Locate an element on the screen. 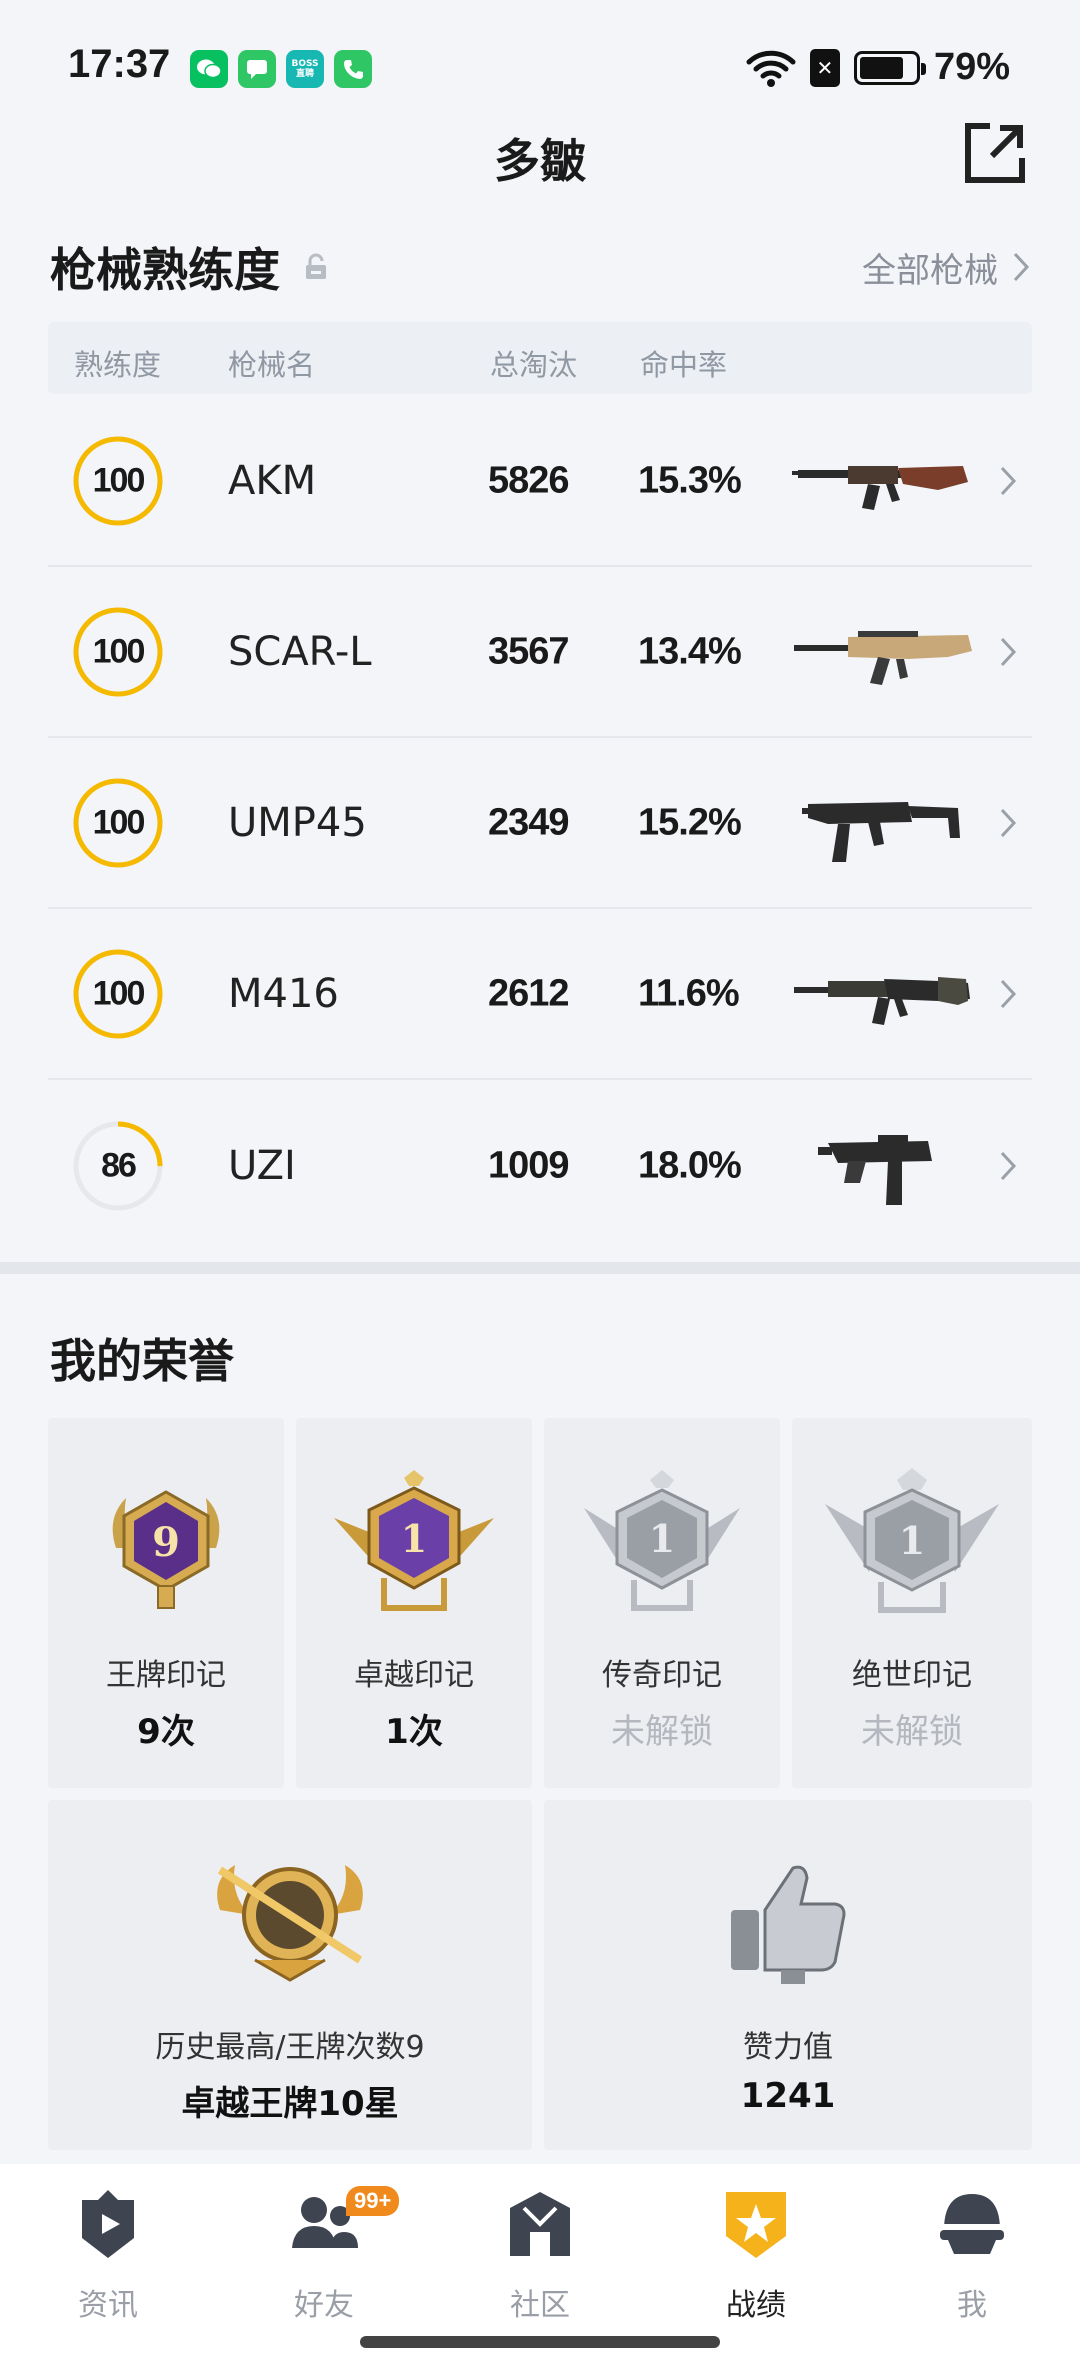  honor-value: 卓越王牌10星 is located at coordinates (290, 2104).